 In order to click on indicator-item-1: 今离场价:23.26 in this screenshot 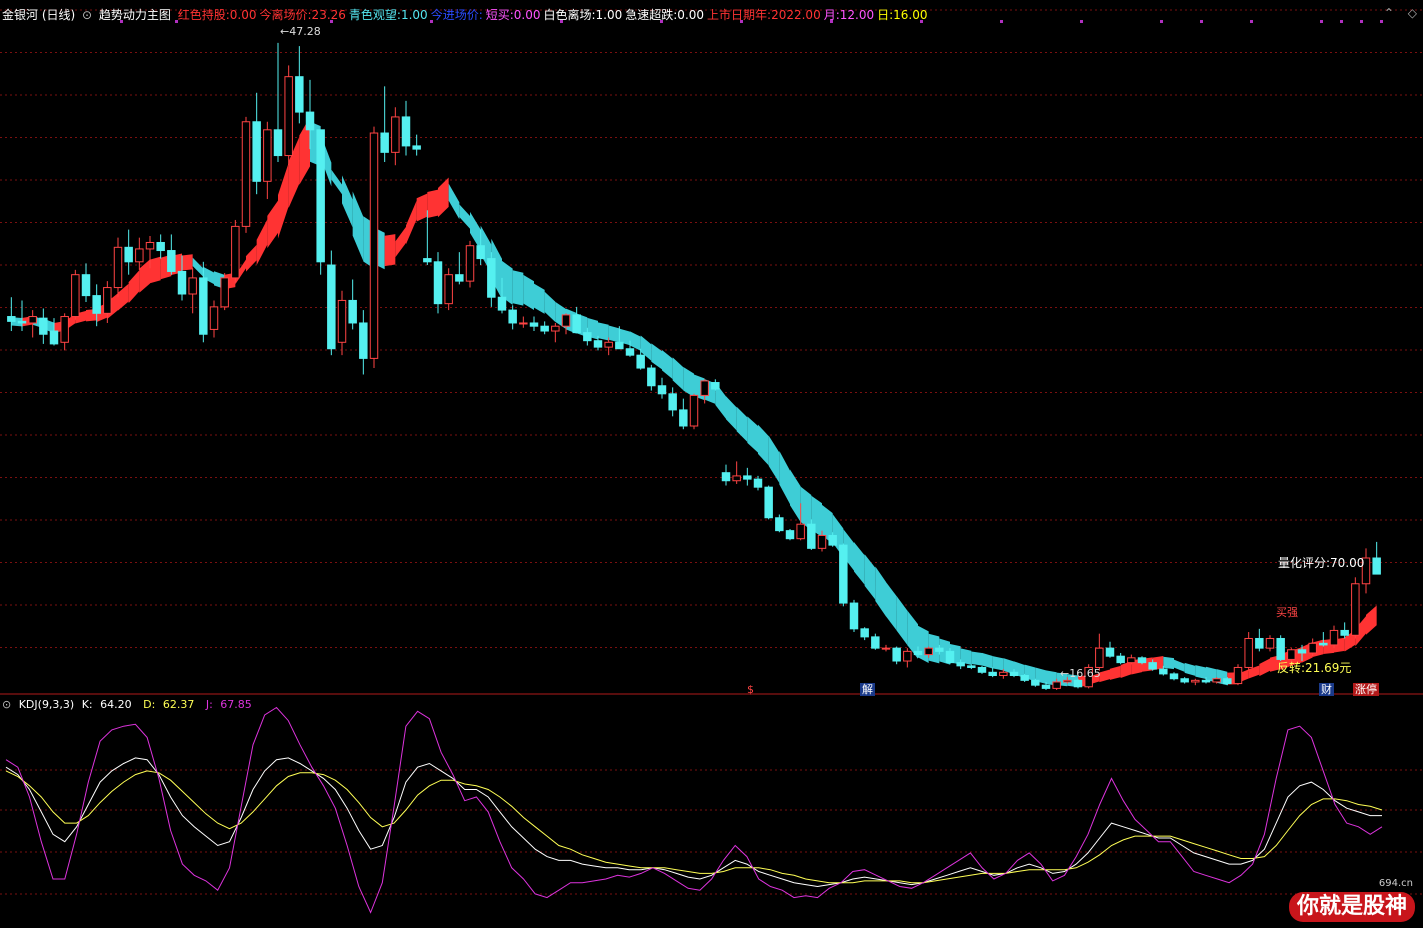, I will do `click(302, 15)`.